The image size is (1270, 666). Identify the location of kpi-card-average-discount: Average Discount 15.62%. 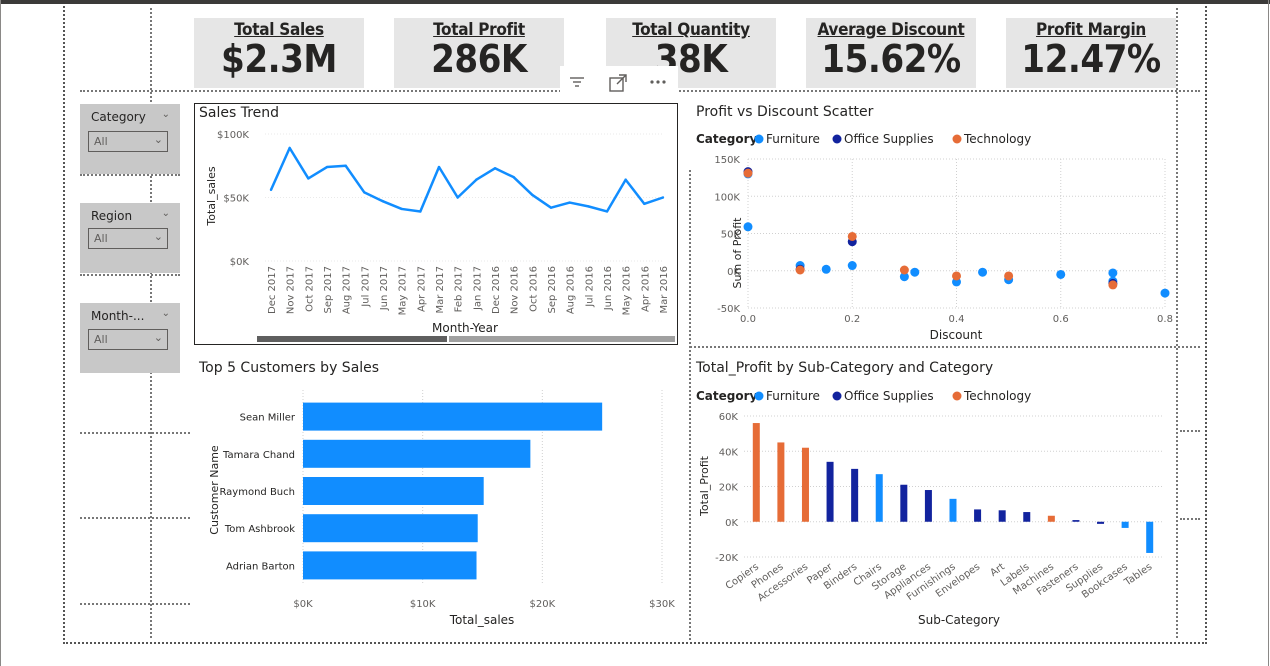
(891, 53).